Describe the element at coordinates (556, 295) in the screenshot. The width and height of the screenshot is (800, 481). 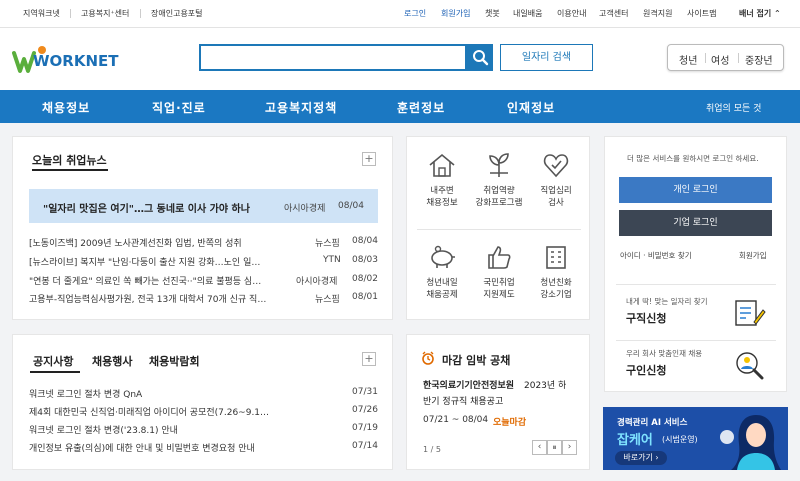
I see `service-label: 강소기업` at that location.